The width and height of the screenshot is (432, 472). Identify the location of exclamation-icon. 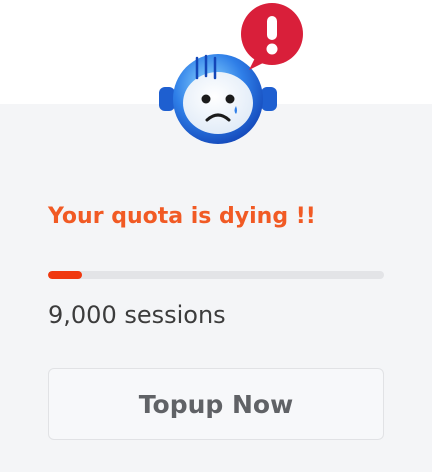
(272, 35).